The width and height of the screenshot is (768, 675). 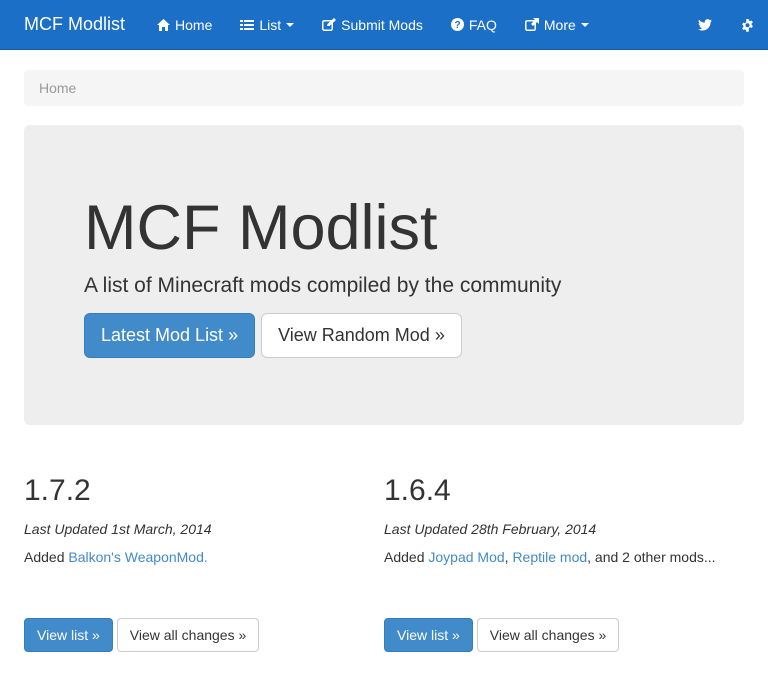 What do you see at coordinates (549, 557) in the screenshot?
I see `mod-link: Reptile mod` at bounding box center [549, 557].